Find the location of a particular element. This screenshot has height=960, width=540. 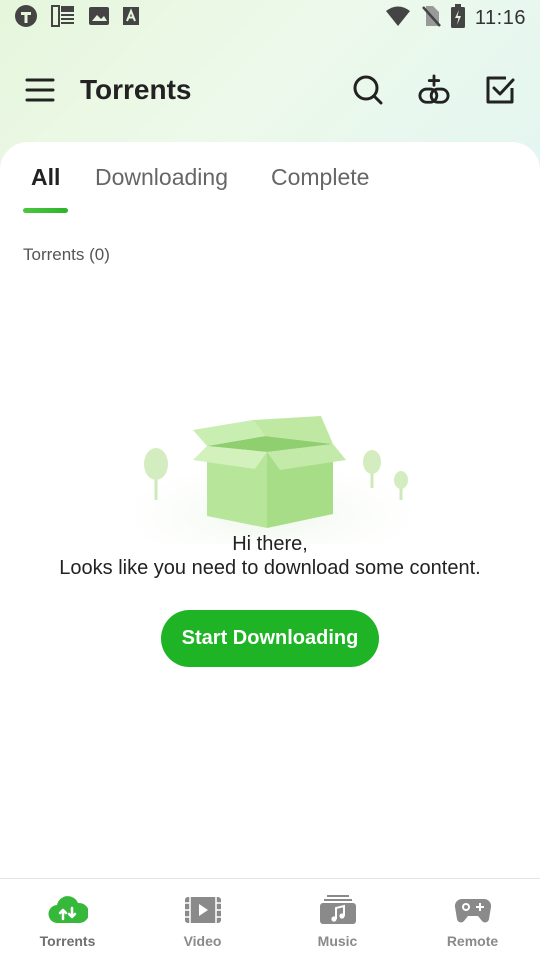

tab-complete: Complete is located at coordinates (320, 177).